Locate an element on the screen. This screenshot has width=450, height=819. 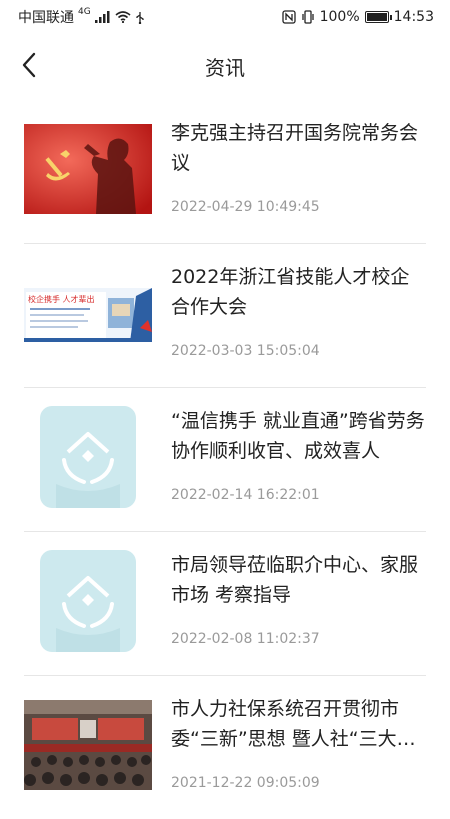
vibrate-icon is located at coordinates (307, 17).